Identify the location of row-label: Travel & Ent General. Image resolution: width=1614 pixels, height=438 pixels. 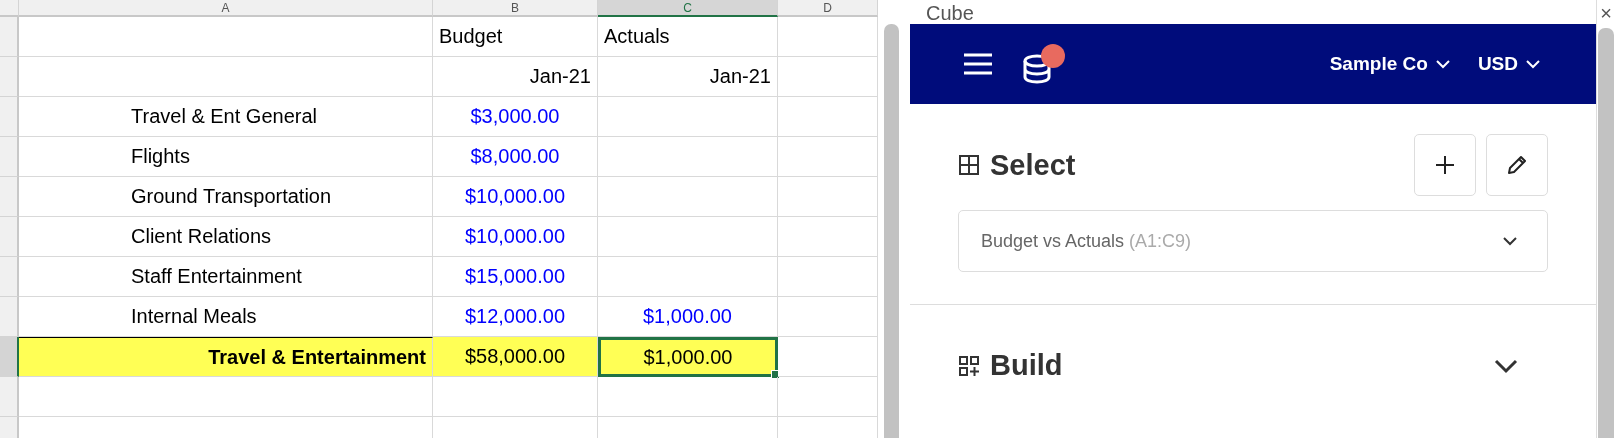
(224, 116).